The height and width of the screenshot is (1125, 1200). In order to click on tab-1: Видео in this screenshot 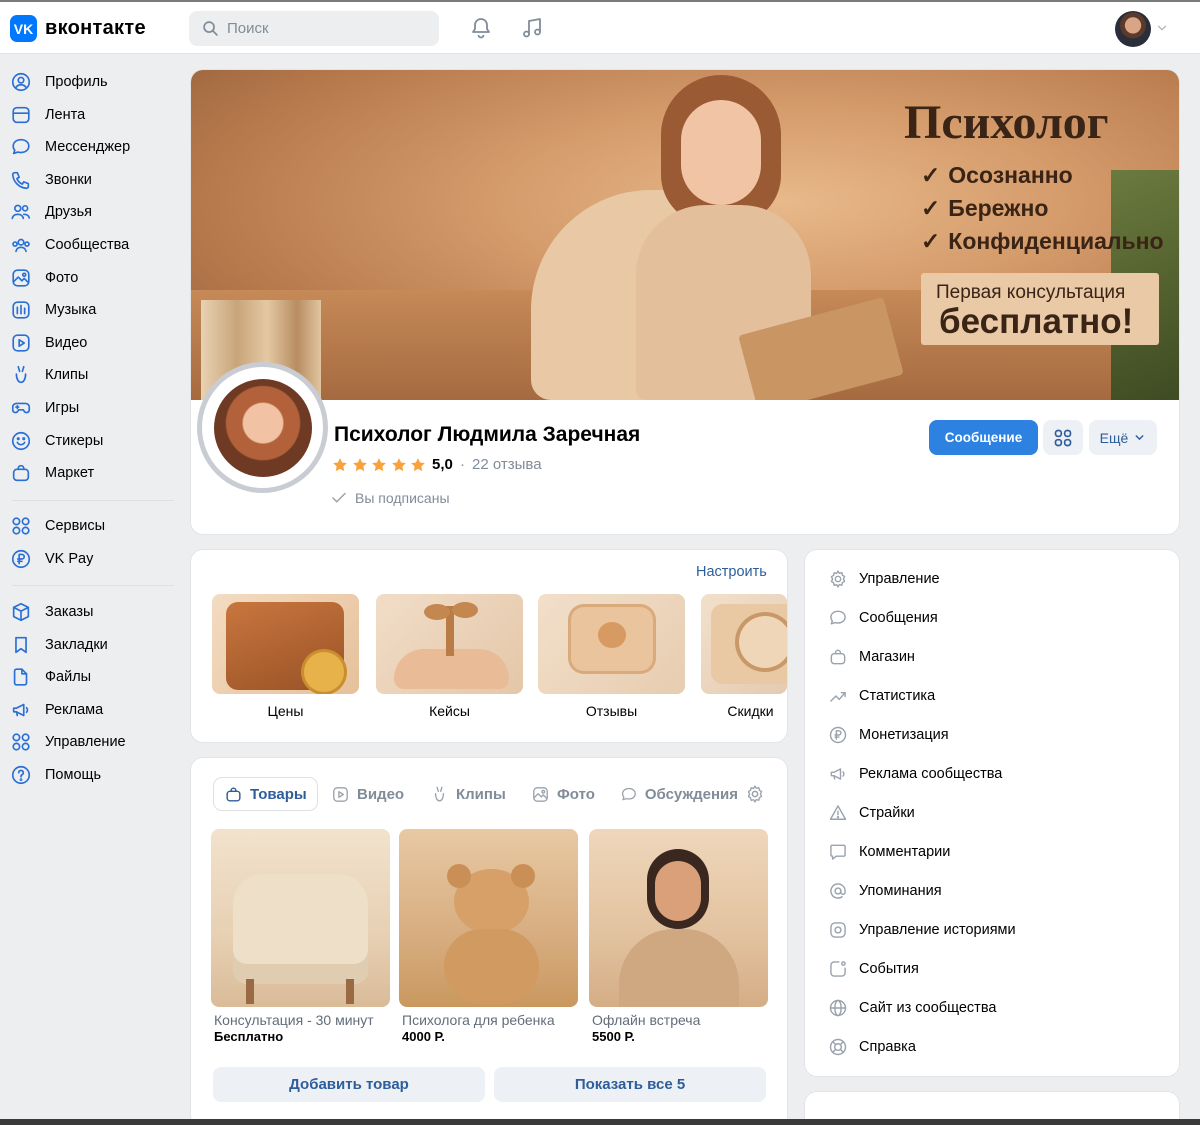, I will do `click(367, 794)`.